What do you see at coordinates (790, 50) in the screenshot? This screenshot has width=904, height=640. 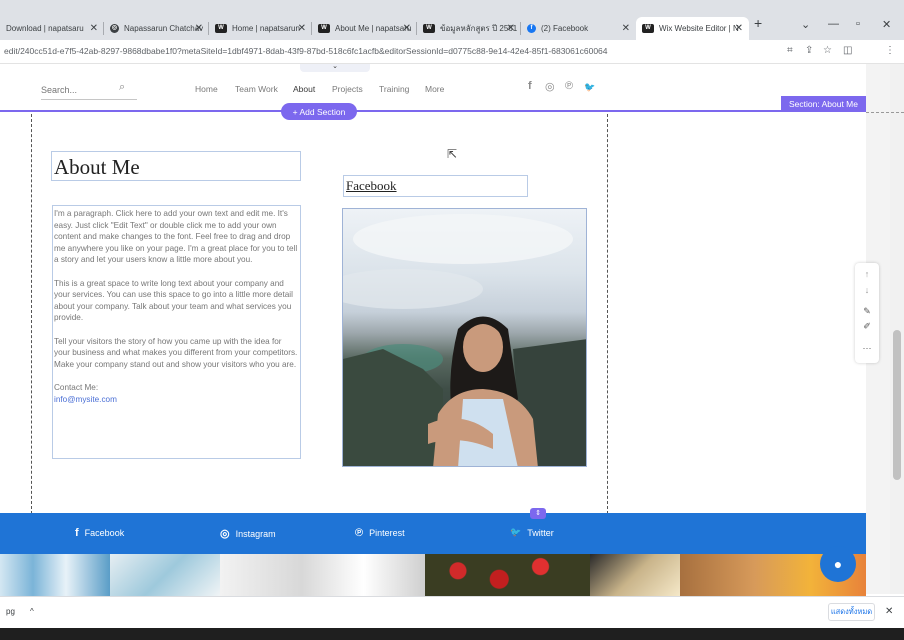 I see `translate-icon: ⌗` at bounding box center [790, 50].